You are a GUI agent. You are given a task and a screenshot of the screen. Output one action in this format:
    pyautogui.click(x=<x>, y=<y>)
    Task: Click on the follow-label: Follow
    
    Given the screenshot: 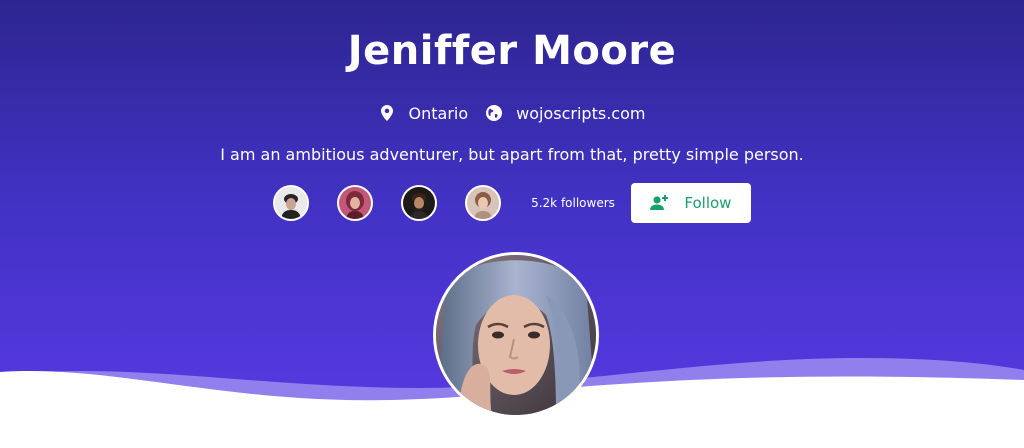 What is the action you would take?
    pyautogui.click(x=708, y=203)
    